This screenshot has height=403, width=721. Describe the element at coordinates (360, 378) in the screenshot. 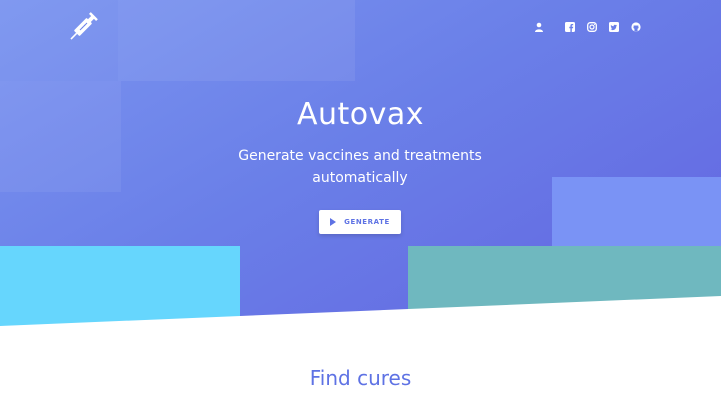

I see `section-title: Find cures` at that location.